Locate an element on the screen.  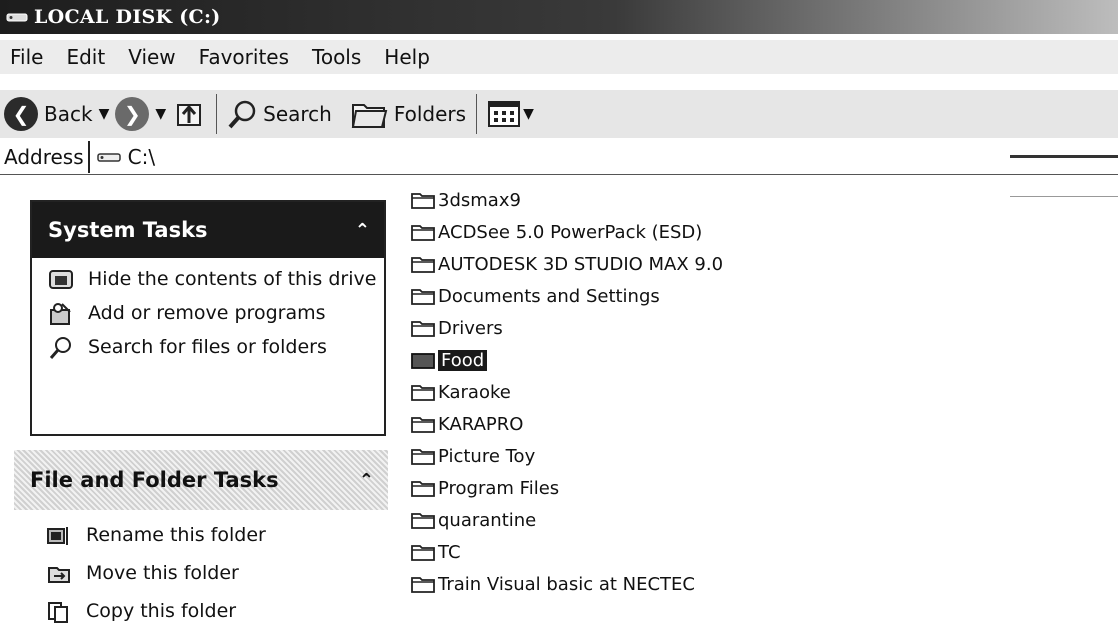
back-button: ❮ Back is located at coordinates (48, 114).